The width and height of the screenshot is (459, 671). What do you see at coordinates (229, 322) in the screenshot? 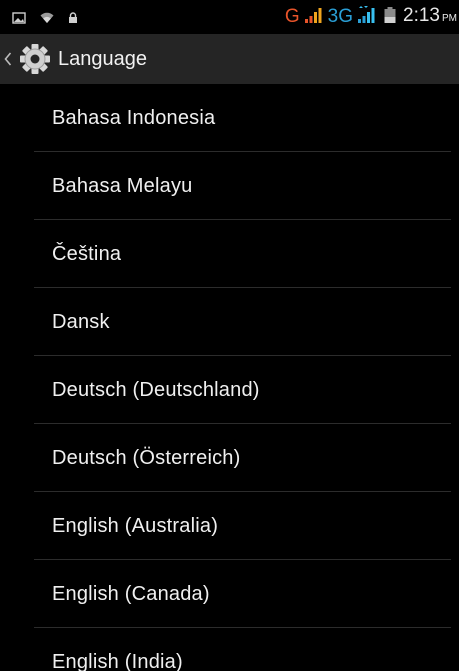
I see `list-item-dansk: Dansk` at bounding box center [229, 322].